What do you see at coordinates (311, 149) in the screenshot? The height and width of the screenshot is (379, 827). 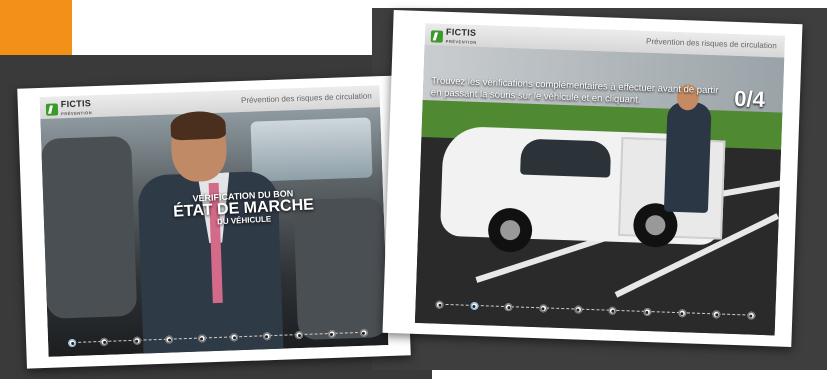 I see `car-window` at bounding box center [311, 149].